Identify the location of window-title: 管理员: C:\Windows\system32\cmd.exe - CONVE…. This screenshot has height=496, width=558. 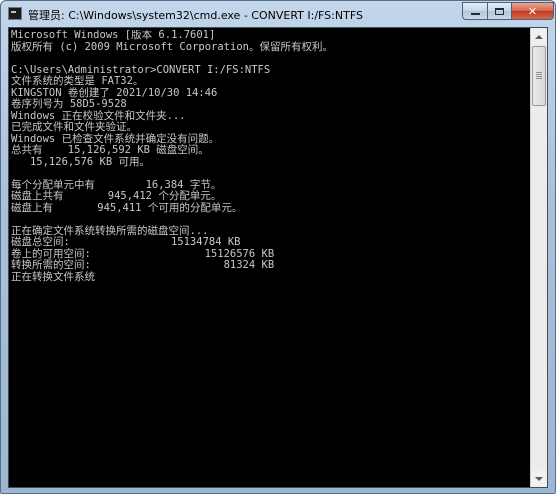
(195, 15).